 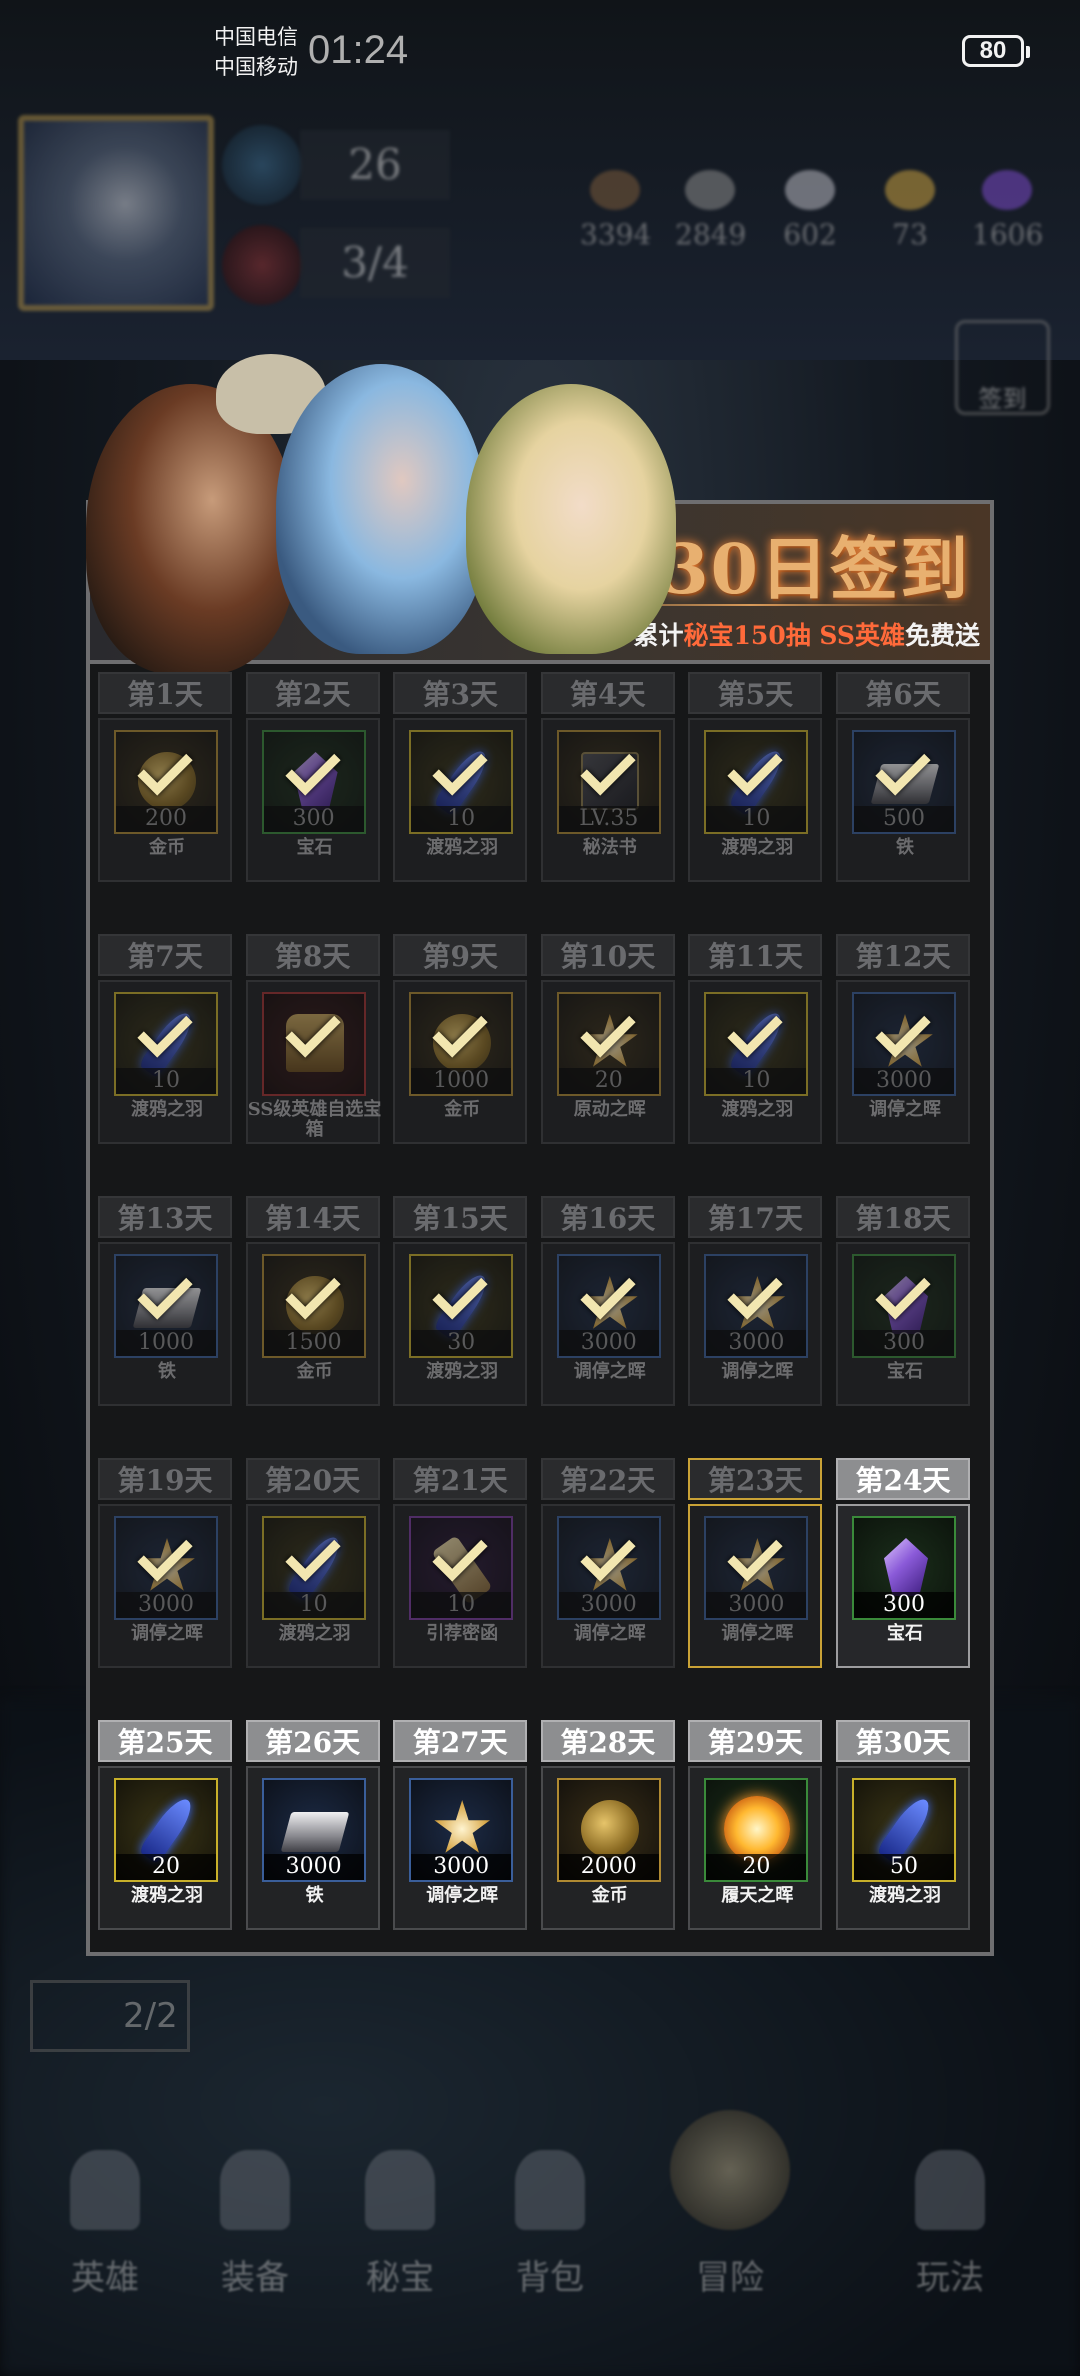 I want to click on nav-heroes: 英雄, so click(x=105, y=2210).